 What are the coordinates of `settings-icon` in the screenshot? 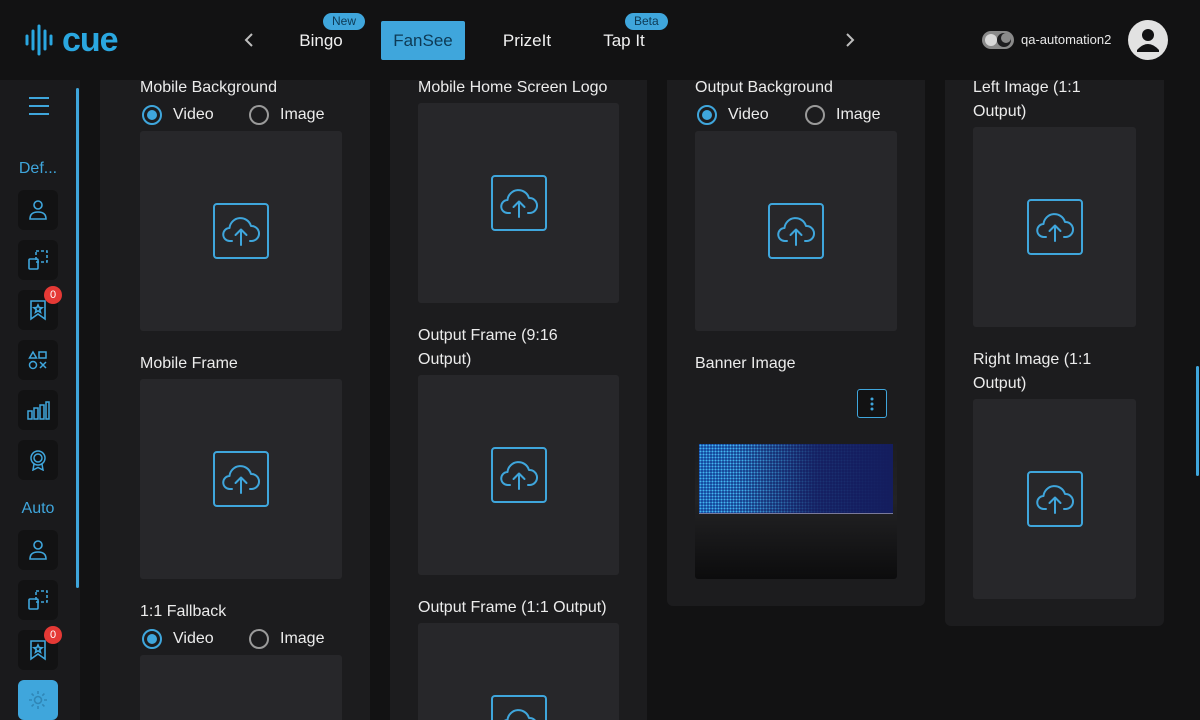 It's located at (38, 700).